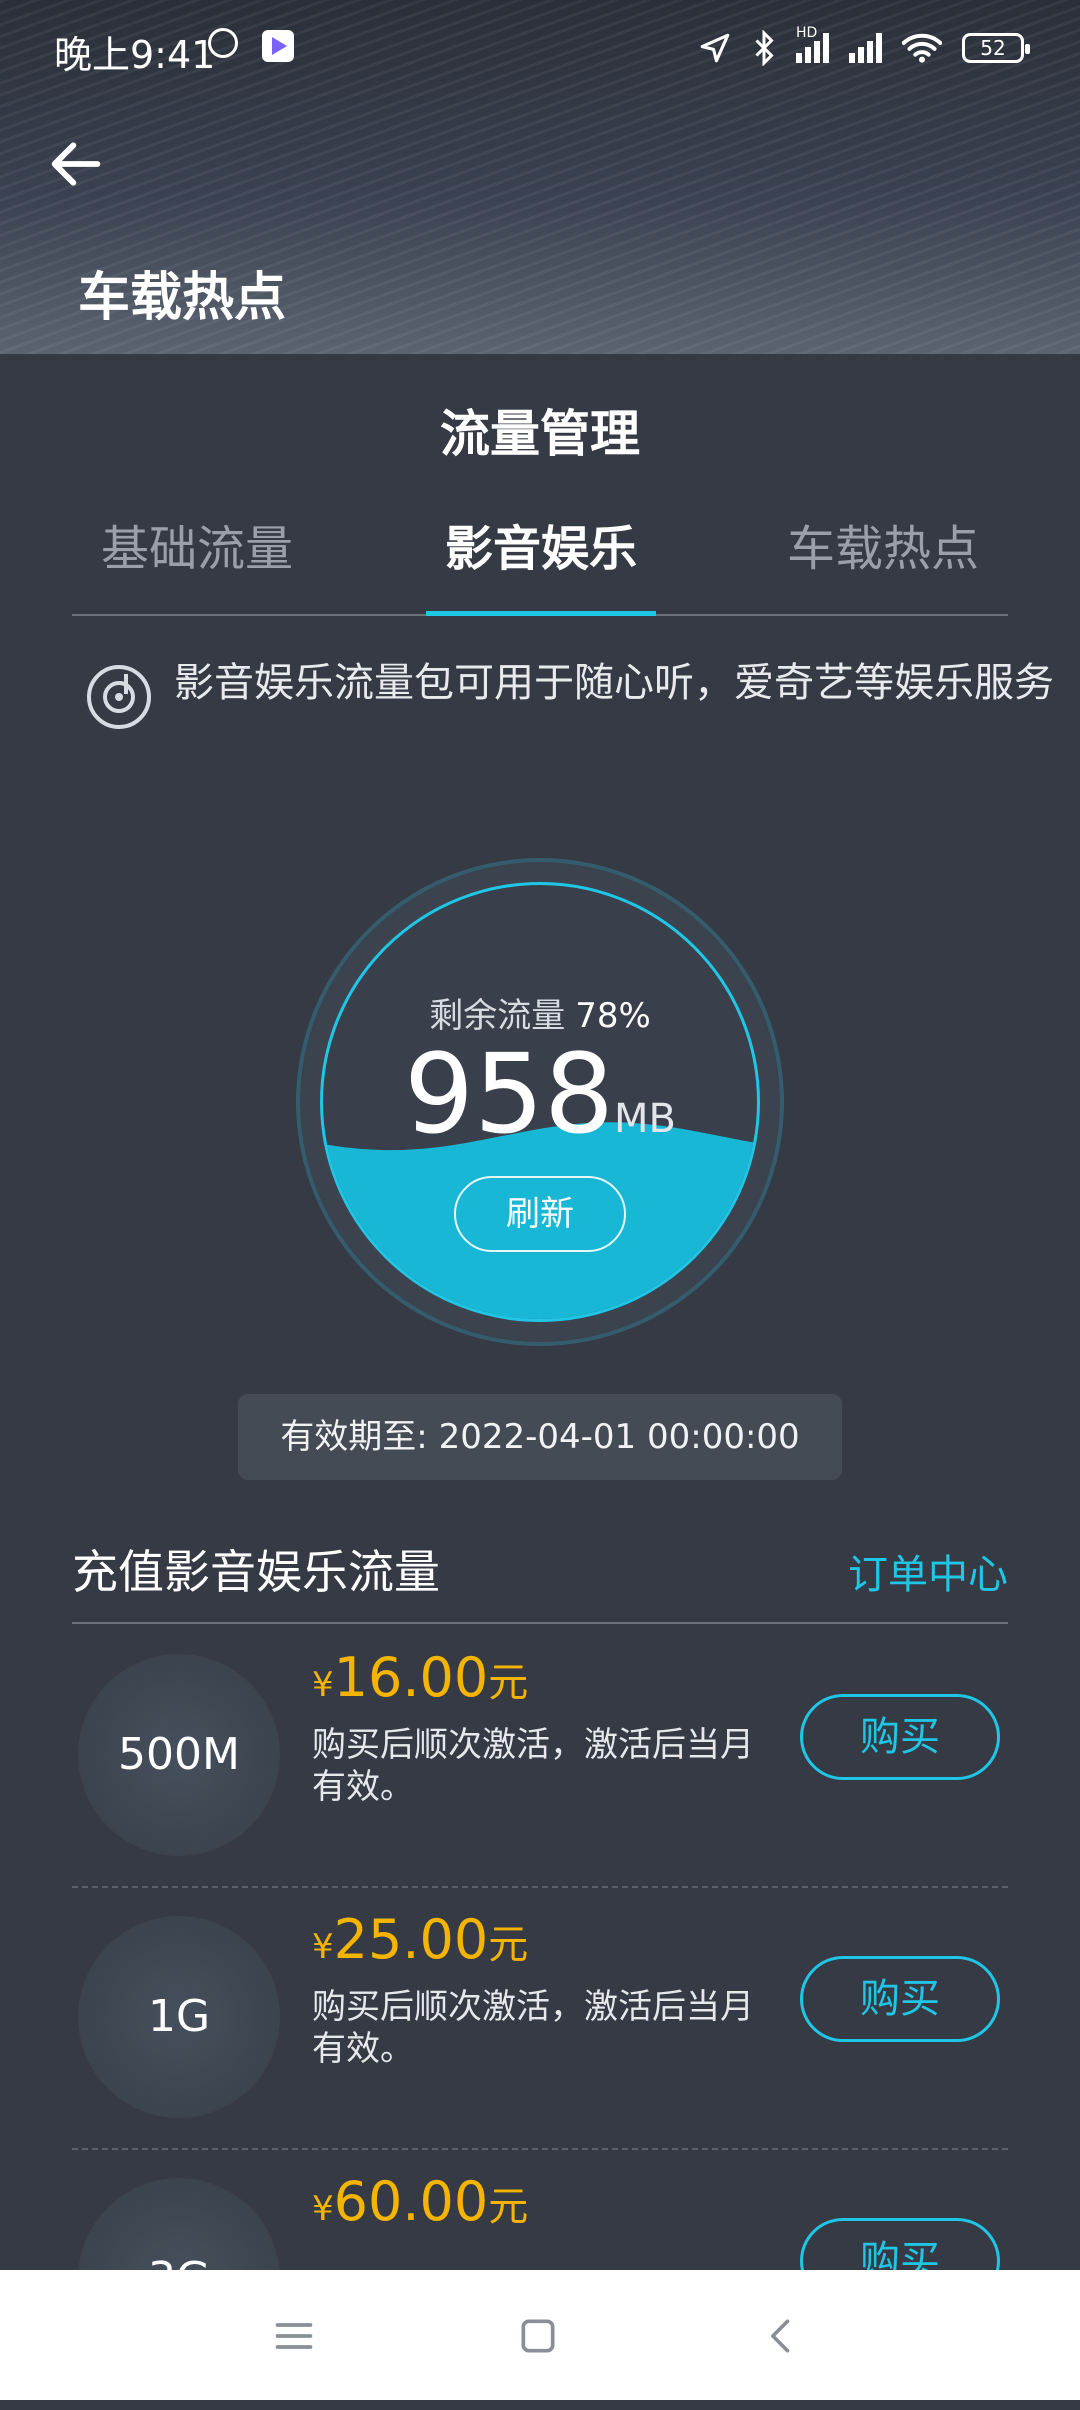 This screenshot has width=1080, height=2410. Describe the element at coordinates (782, 2336) in the screenshot. I see `back-chevron-icon` at that location.